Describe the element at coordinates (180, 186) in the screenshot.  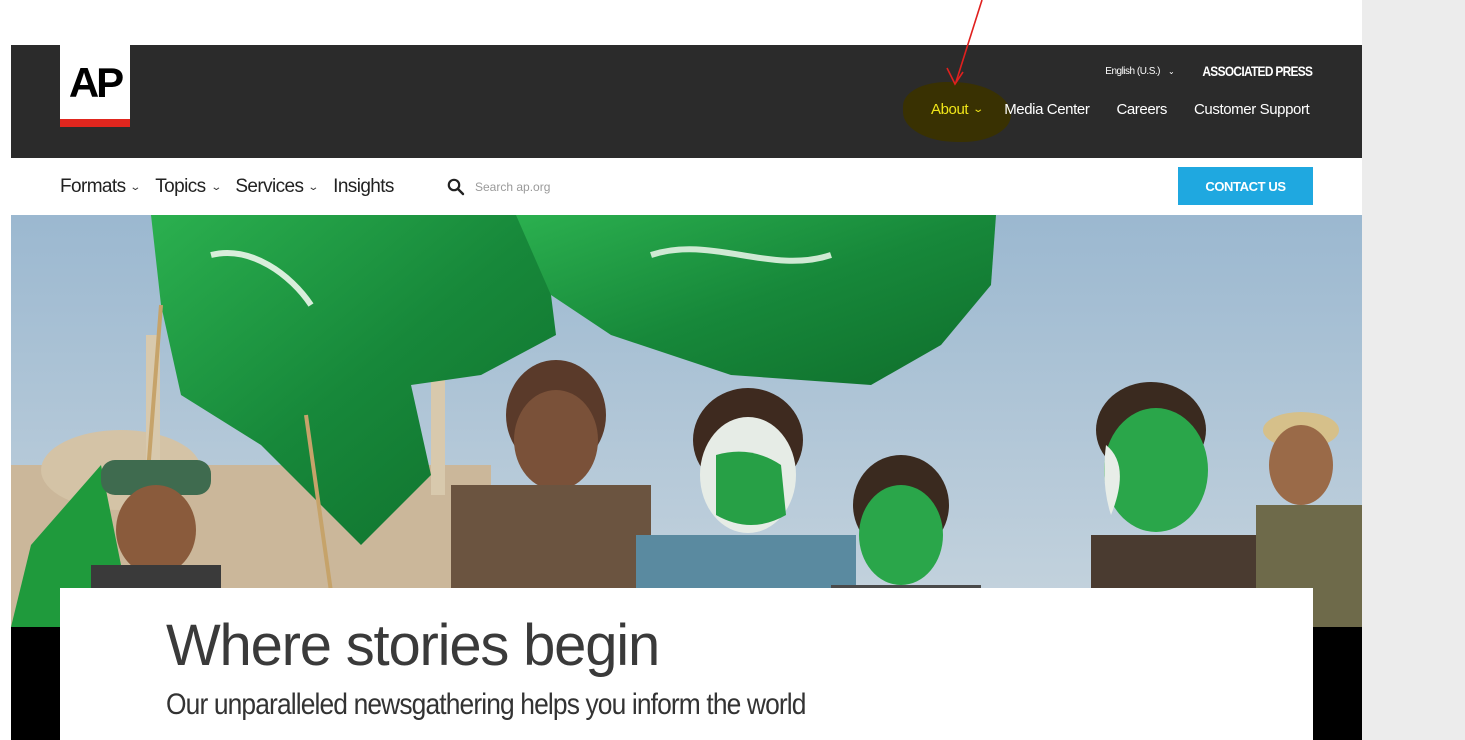
I see `nav-item-topics-label: Topics` at that location.